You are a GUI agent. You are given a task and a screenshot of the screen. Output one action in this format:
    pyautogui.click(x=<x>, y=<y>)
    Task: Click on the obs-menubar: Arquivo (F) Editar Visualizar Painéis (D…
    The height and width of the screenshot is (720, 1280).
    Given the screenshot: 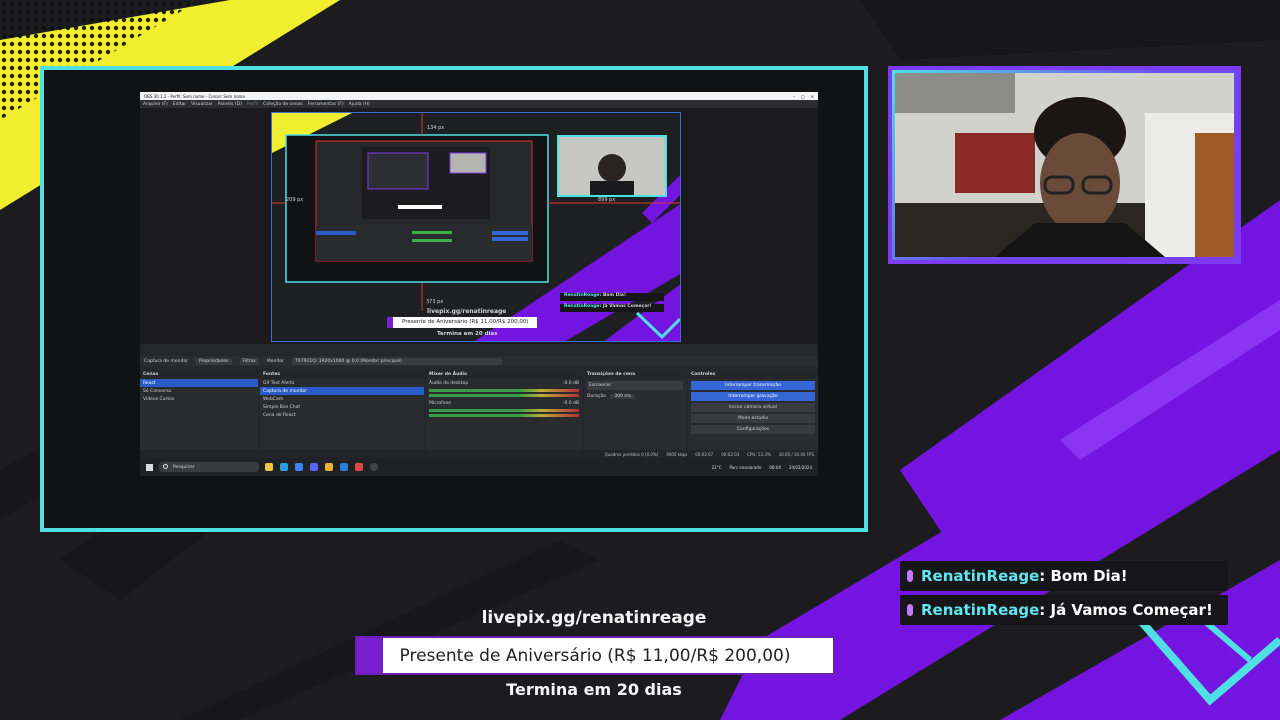 What is the action you would take?
    pyautogui.click(x=479, y=104)
    